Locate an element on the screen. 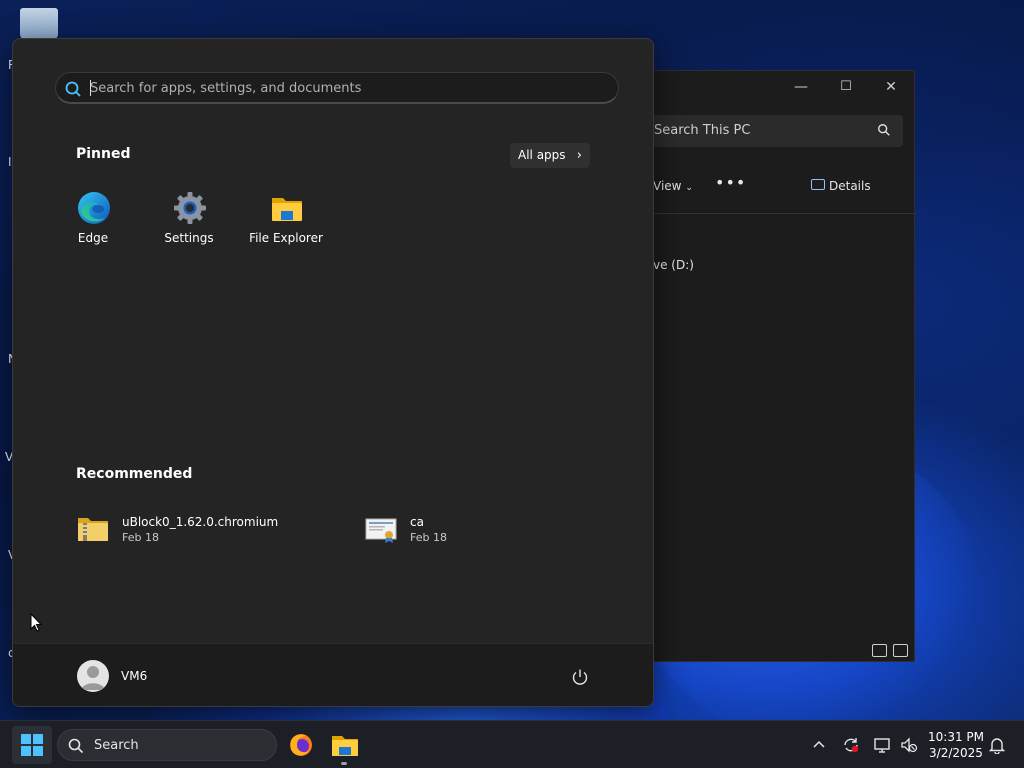 This screenshot has height=768, width=1024. edge-icon is located at coordinates (94, 208).